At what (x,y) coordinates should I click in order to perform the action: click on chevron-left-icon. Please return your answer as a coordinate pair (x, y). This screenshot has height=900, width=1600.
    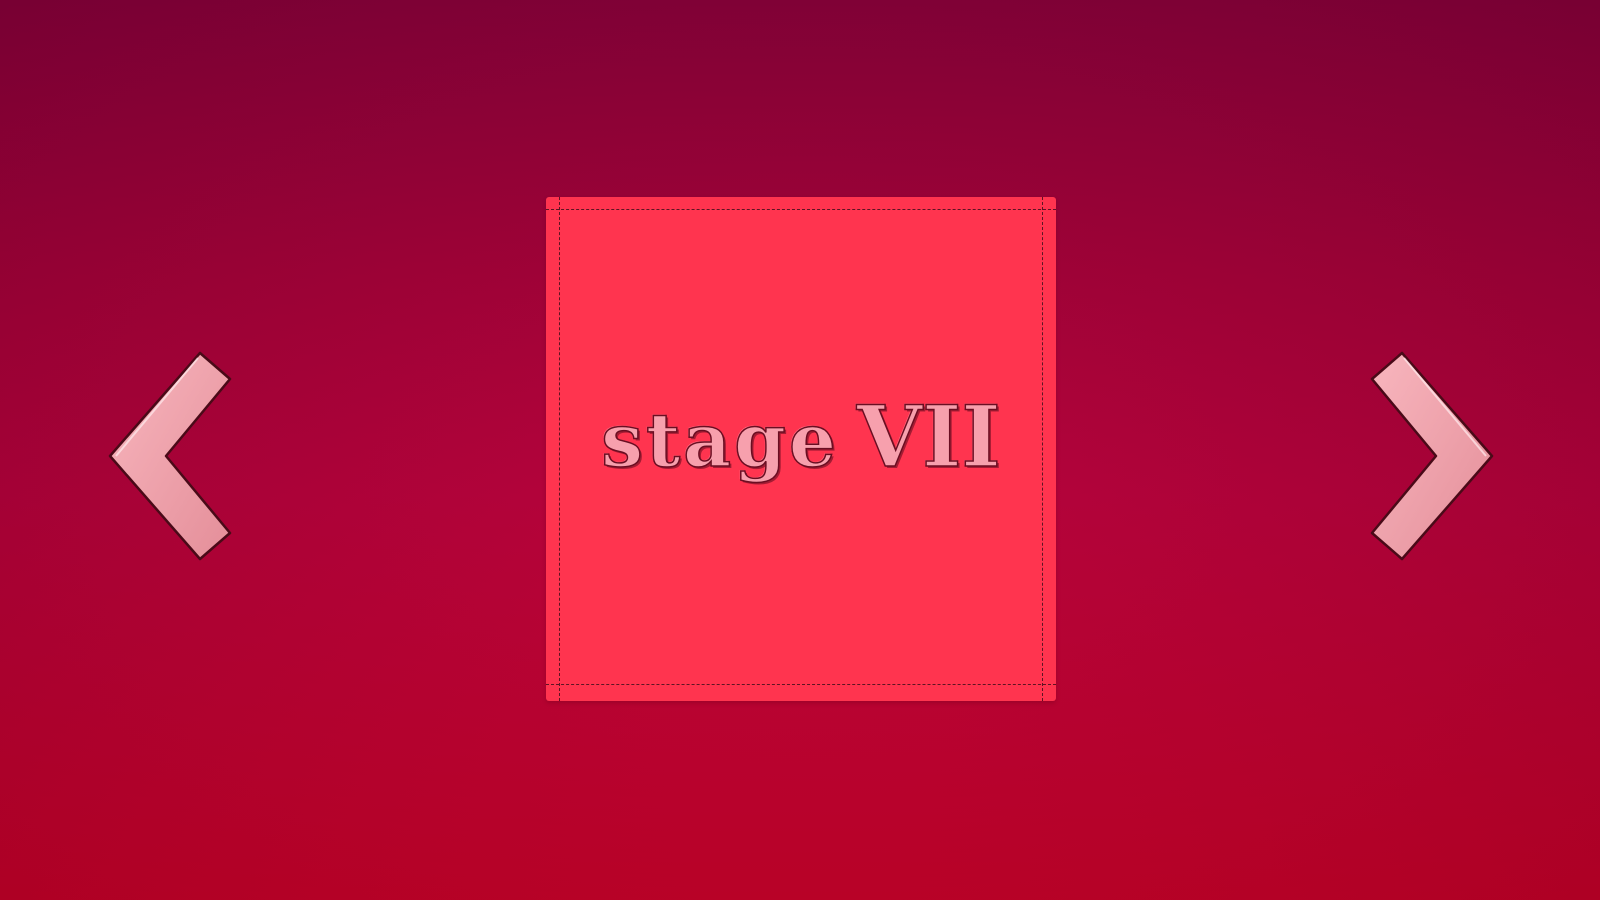
    Looking at the image, I should click on (170, 456).